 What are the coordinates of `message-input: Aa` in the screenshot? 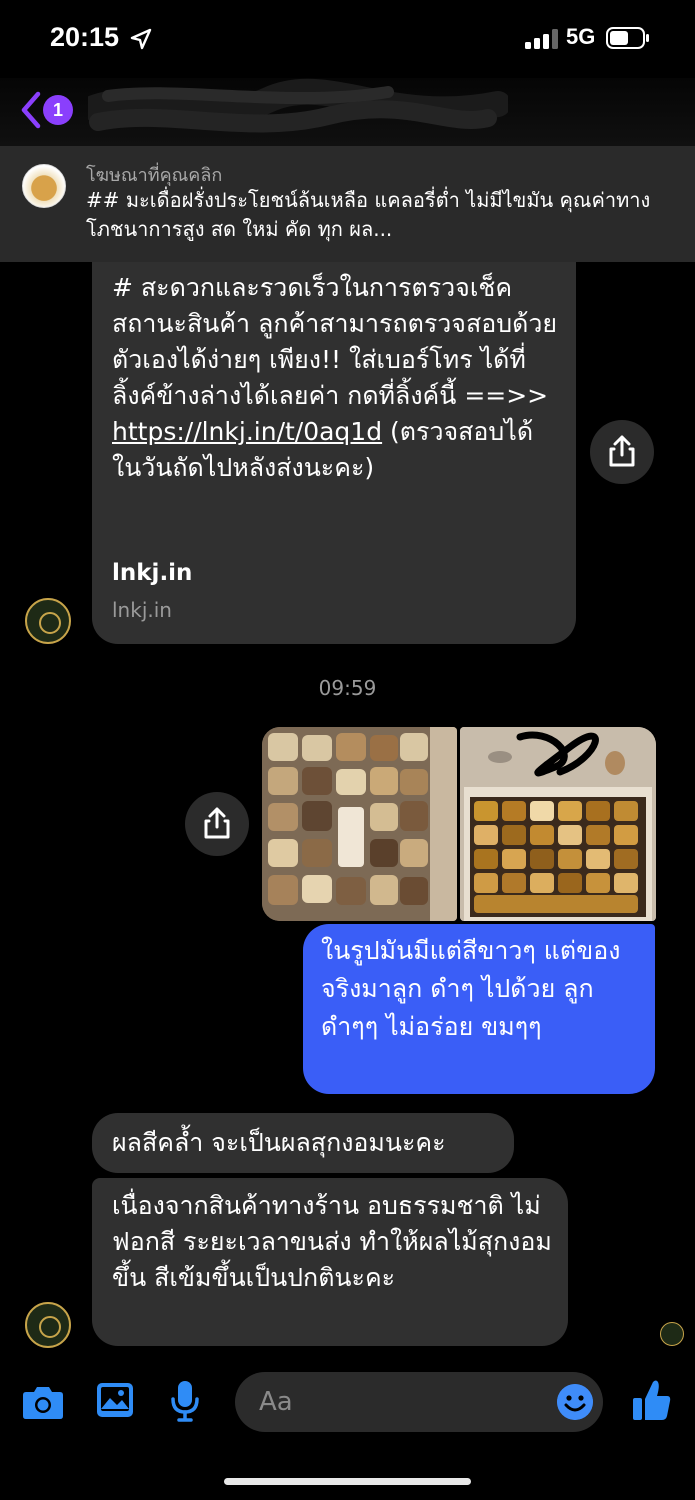 It's located at (419, 1402).